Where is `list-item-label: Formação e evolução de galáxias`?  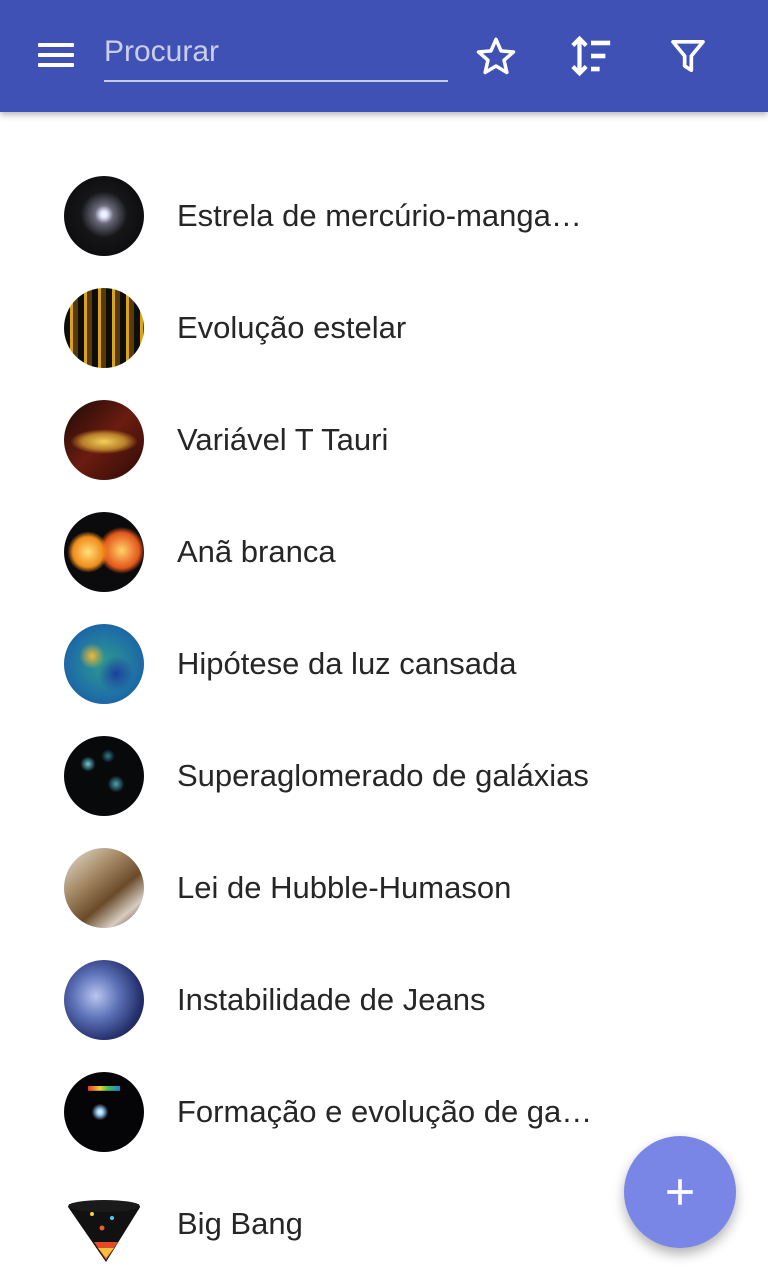
list-item-label: Formação e evolução de galáxias is located at coordinates (387, 1111).